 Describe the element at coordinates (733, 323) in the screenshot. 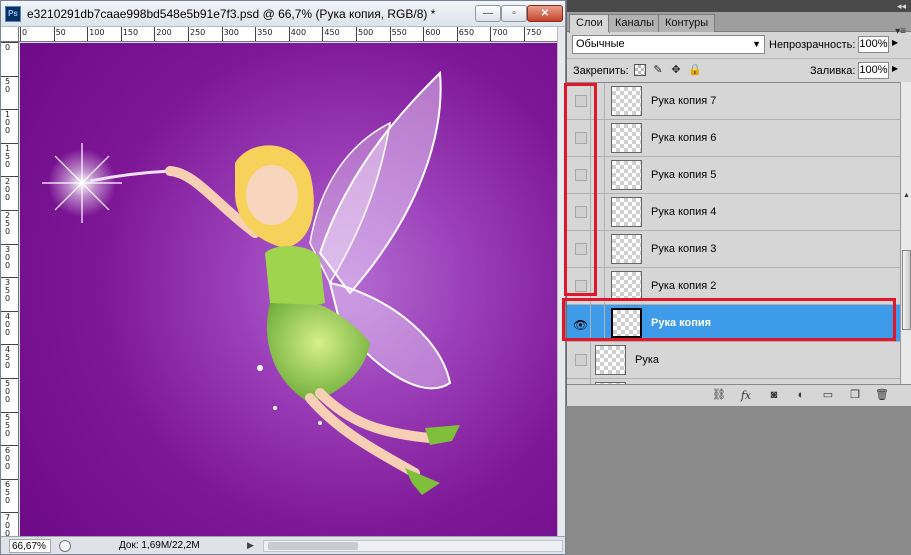

I see `layer-row: 👁 Рука копия` at that location.